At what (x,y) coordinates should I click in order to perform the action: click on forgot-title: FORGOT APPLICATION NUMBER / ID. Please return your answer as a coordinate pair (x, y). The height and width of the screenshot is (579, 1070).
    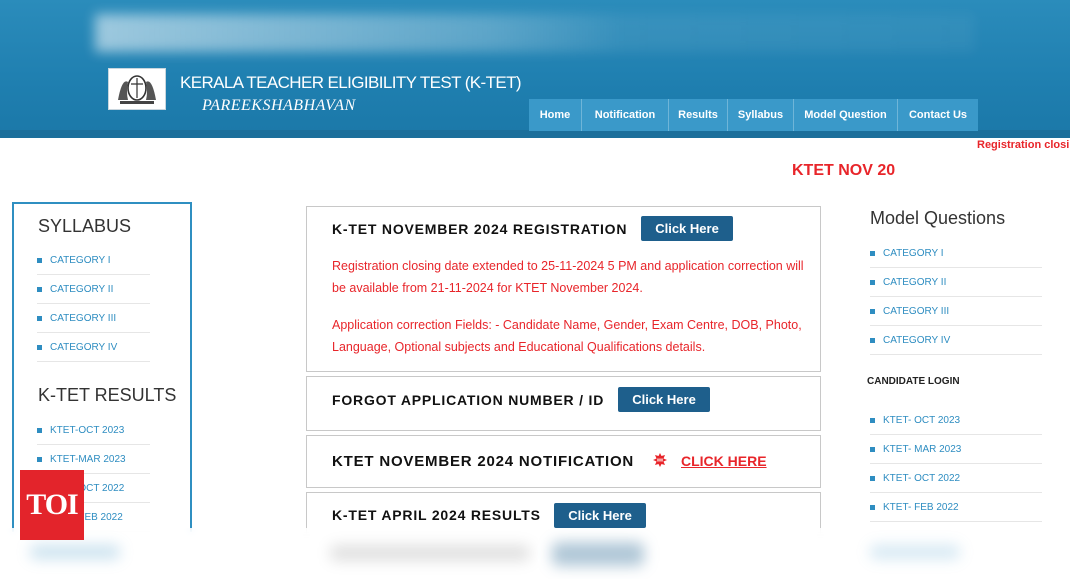
    Looking at the image, I should click on (468, 400).